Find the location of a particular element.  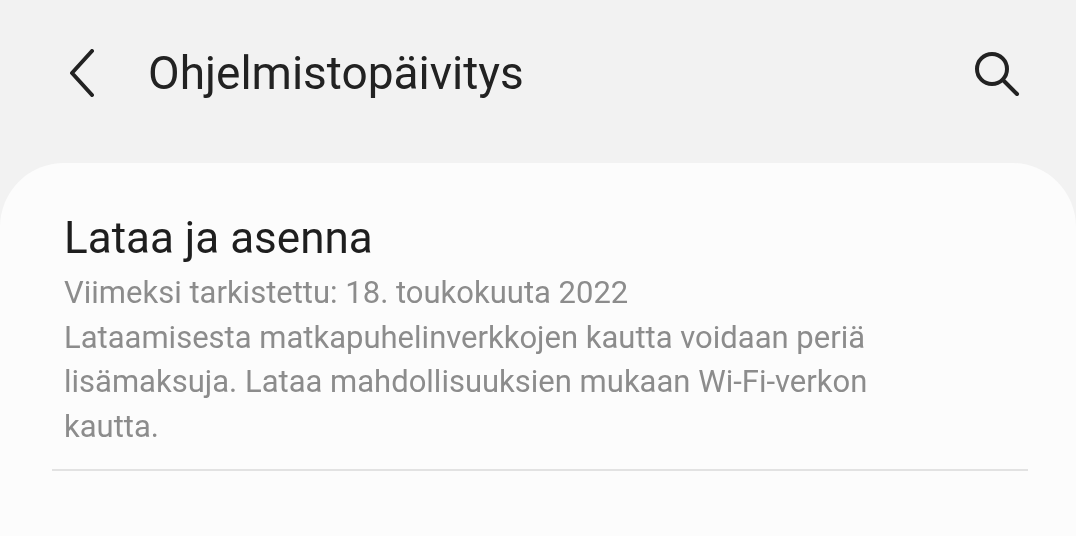

item-title: Lataa ja asenna is located at coordinates (219, 238).